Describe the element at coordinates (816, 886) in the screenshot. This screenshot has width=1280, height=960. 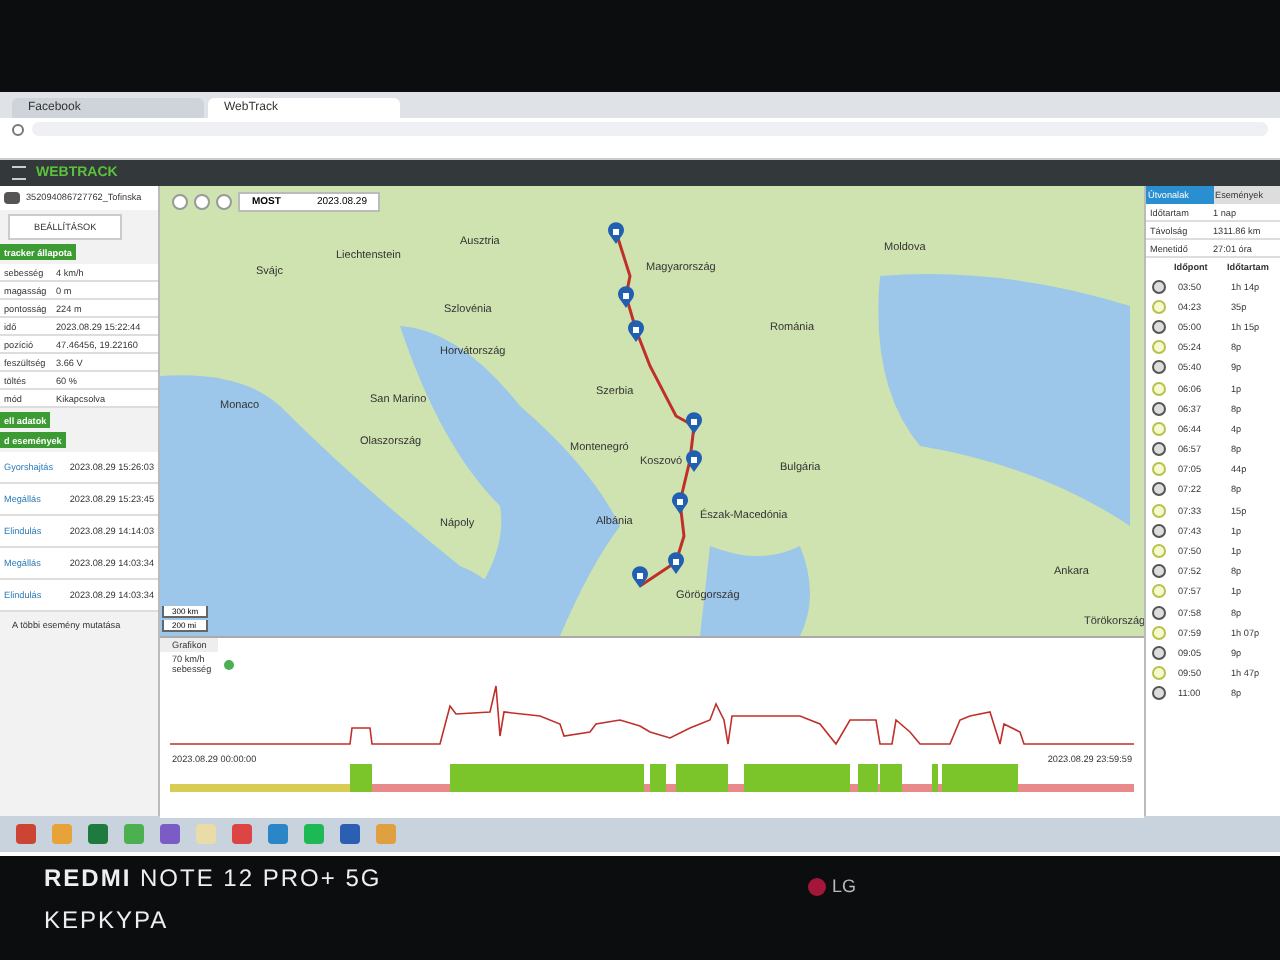
I see `brand-logo-icon` at that location.